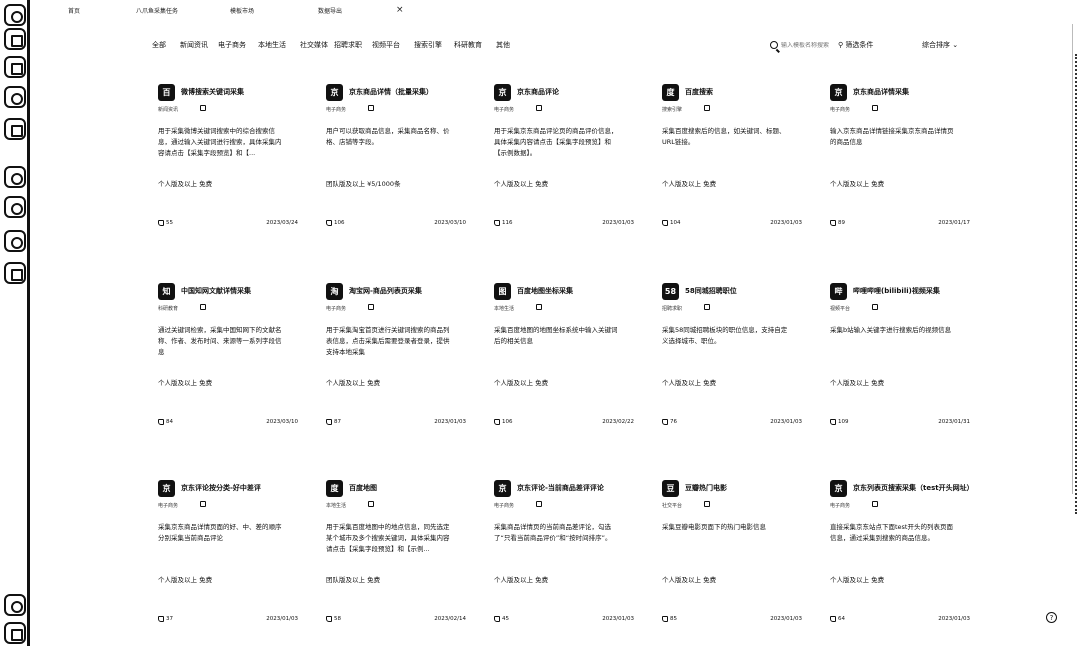 The image size is (1080, 646). What do you see at coordinates (15, 273) in the screenshot?
I see `device-icon` at bounding box center [15, 273].